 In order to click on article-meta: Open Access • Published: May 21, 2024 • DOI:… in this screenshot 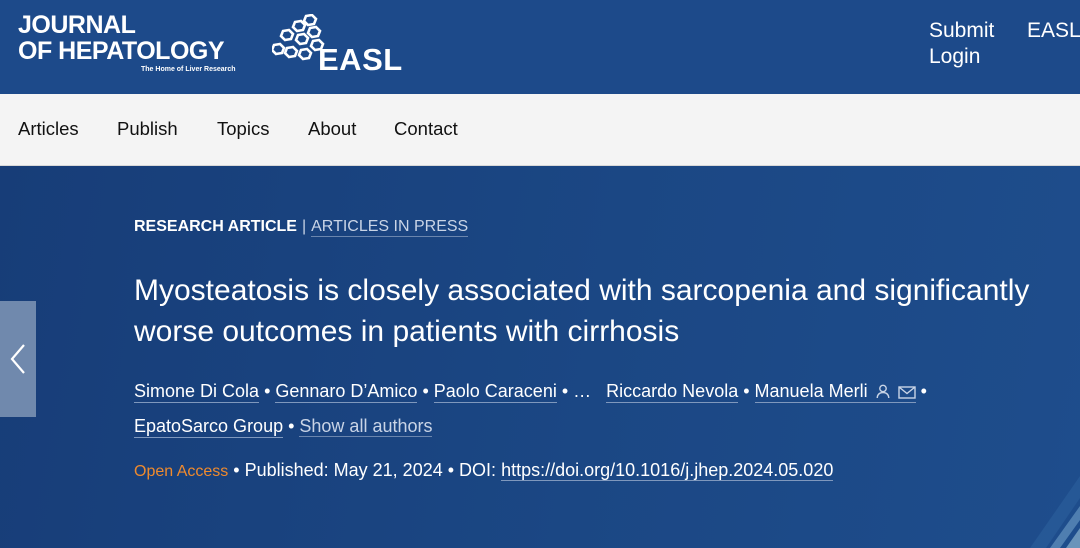, I will do `click(484, 470)`.